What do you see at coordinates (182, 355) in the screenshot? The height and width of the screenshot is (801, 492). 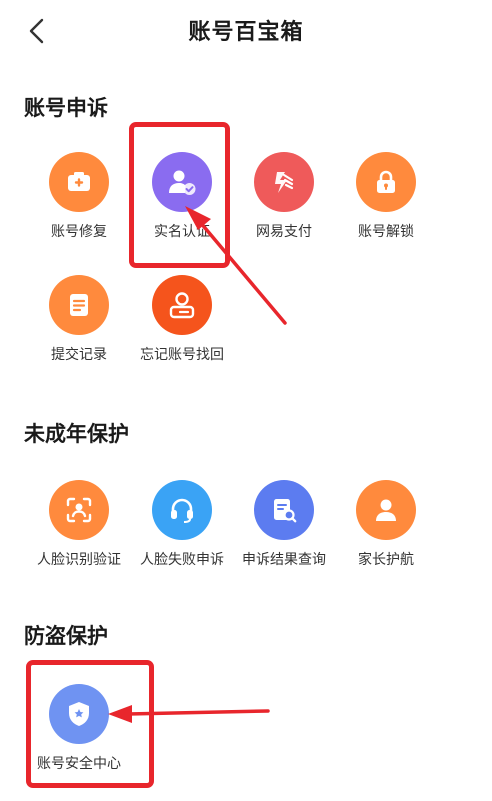 I see `forgot-account-label: 忘记账号找回` at bounding box center [182, 355].